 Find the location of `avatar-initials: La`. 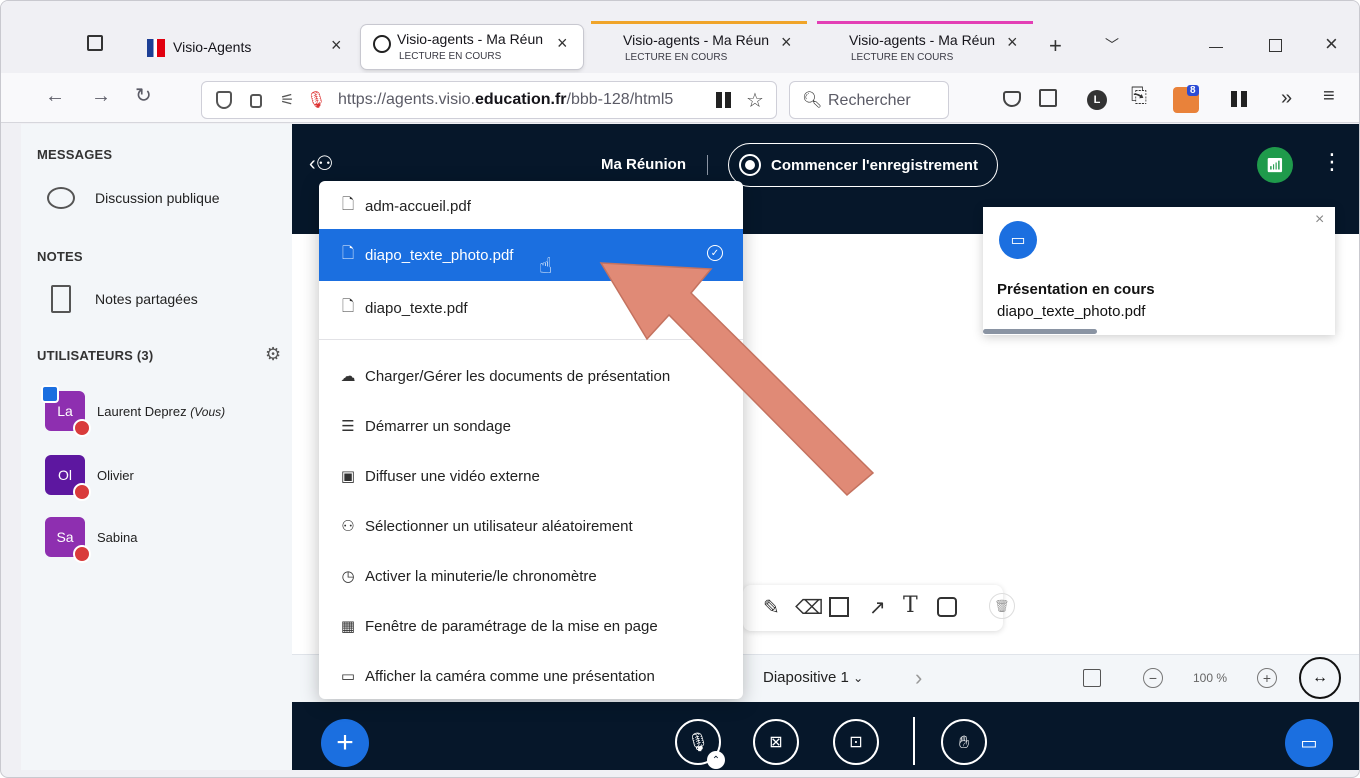

avatar-initials: La is located at coordinates (65, 411).